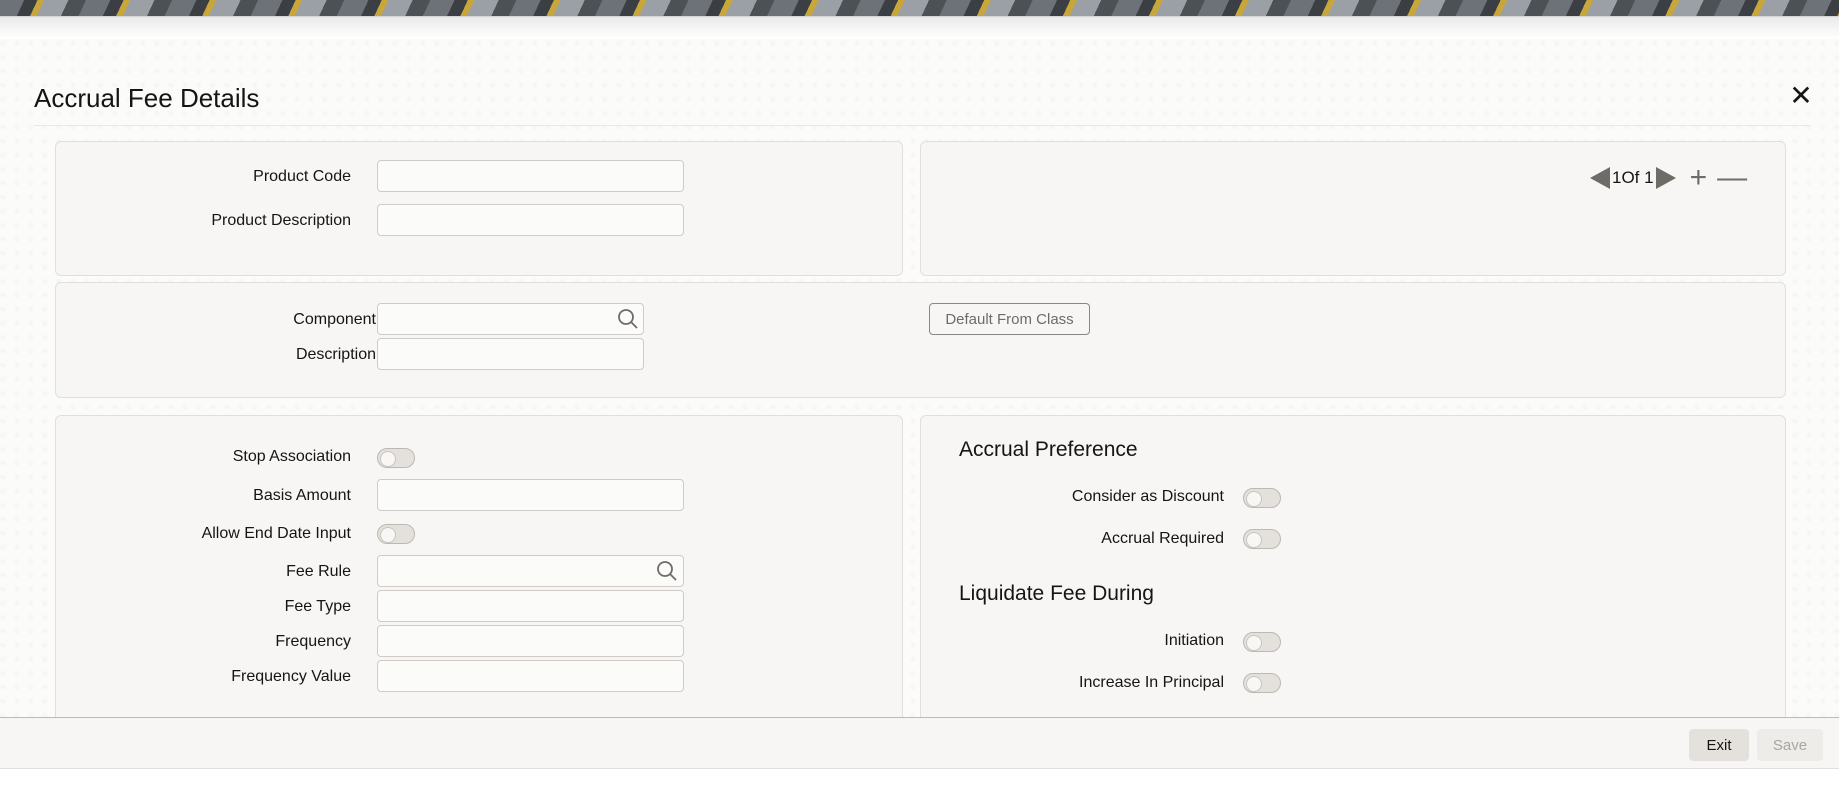 Image resolution: width=1839 pixels, height=804 pixels. What do you see at coordinates (147, 98) in the screenshot?
I see `page-title: Accrual Fee Details` at bounding box center [147, 98].